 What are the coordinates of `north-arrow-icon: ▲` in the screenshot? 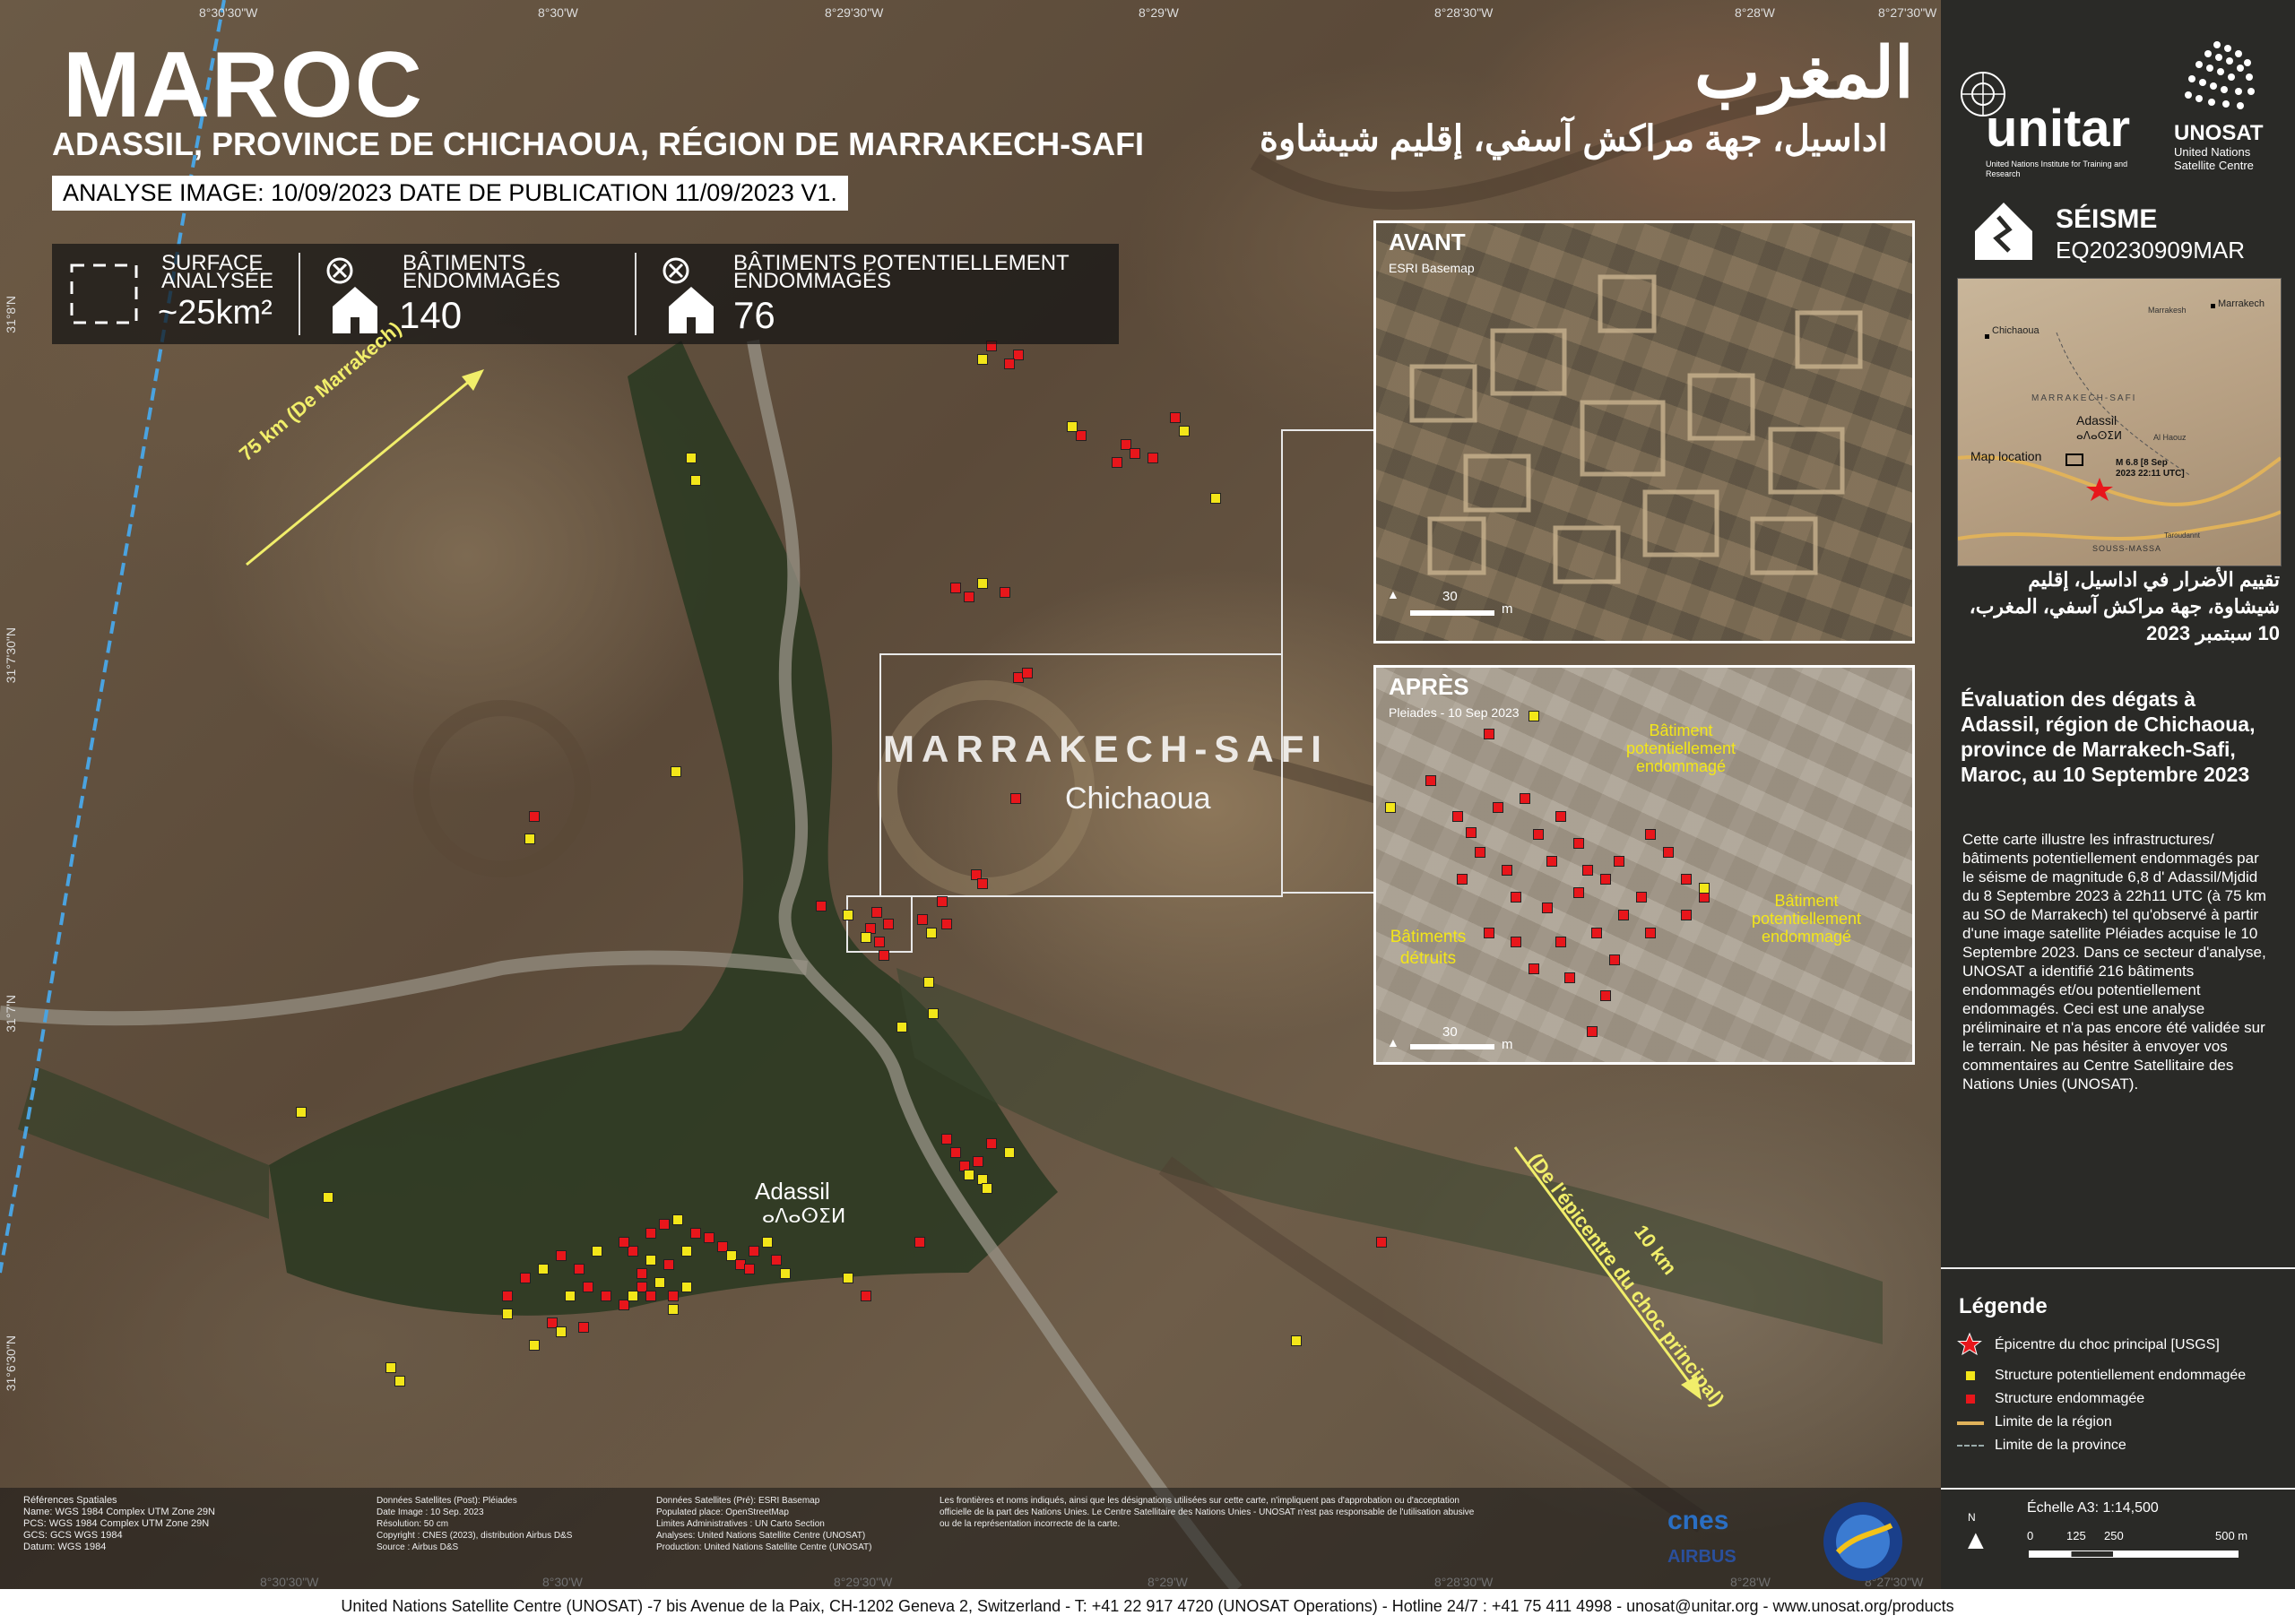 It's located at (1393, 594).